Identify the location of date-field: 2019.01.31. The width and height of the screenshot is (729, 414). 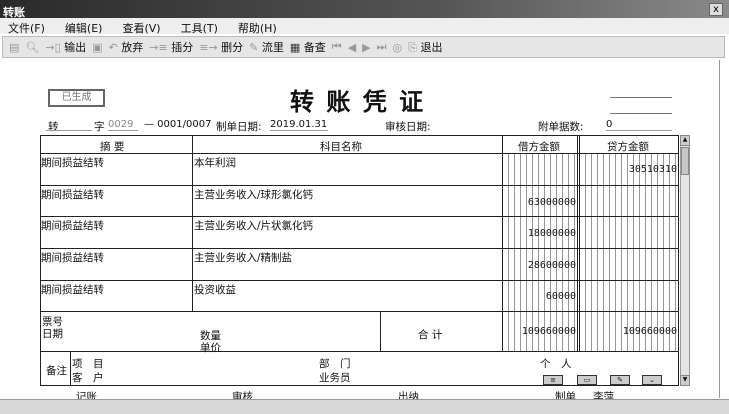
(299, 125).